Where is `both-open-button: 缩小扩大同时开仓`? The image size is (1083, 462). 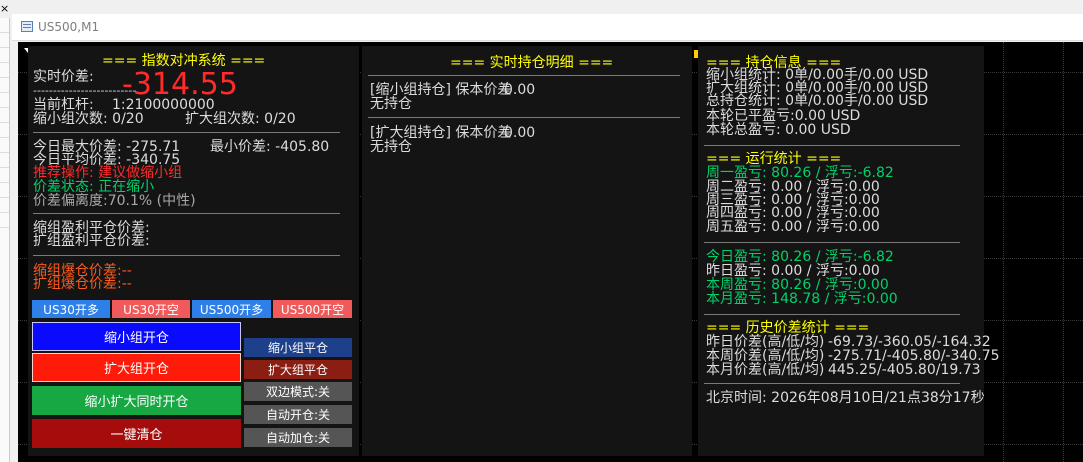 both-open-button: 缩小扩大同时开仓 is located at coordinates (136, 400).